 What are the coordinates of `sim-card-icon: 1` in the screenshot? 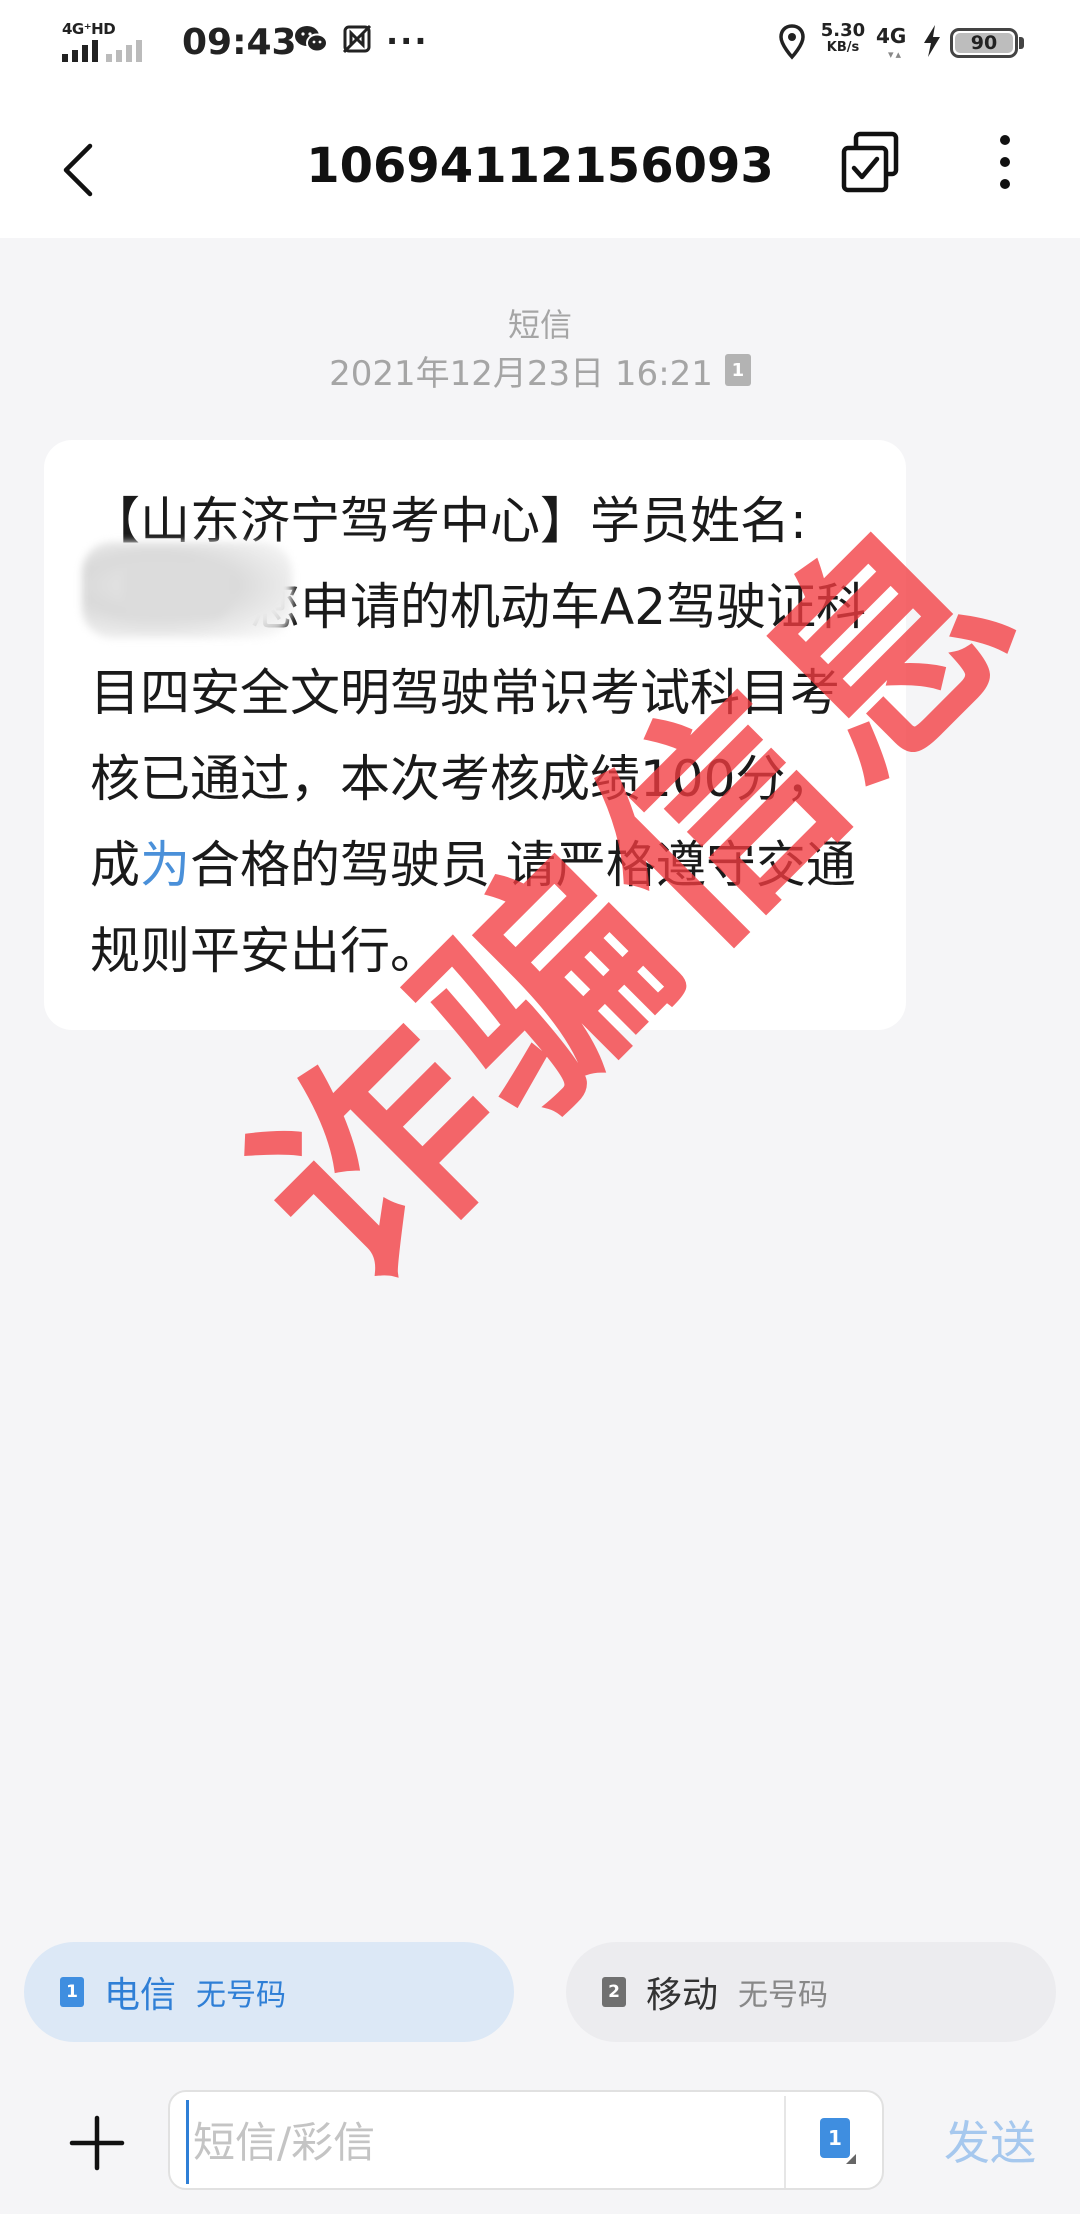 It's located at (835, 2138).